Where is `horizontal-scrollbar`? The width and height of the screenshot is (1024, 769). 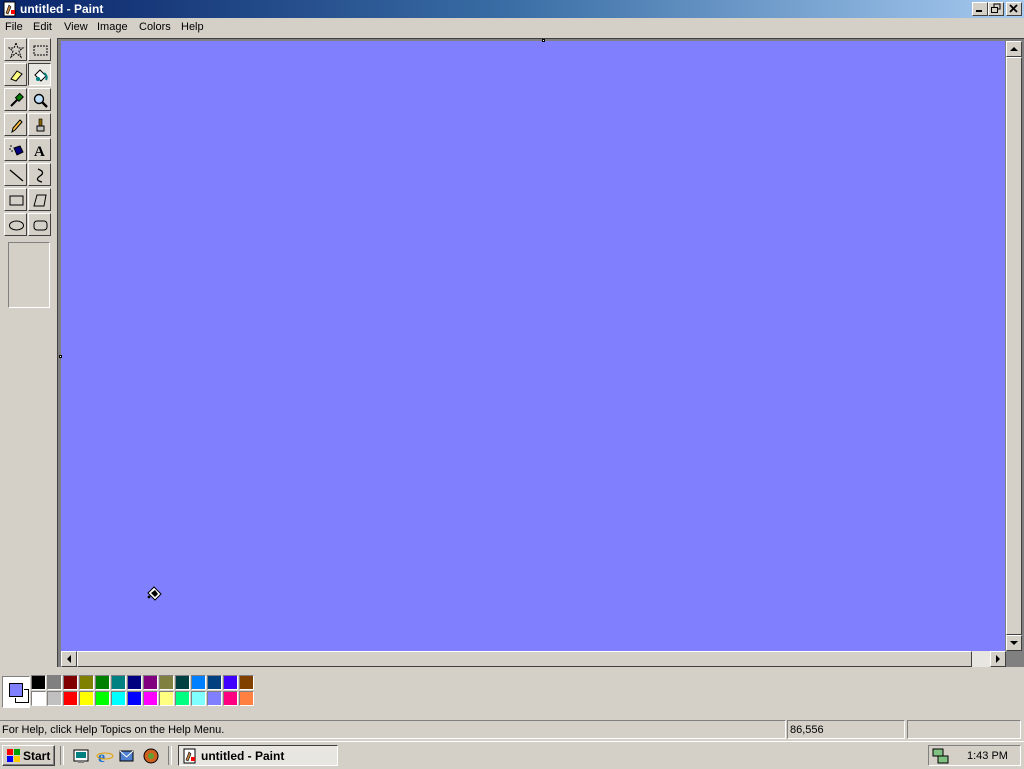
horizontal-scrollbar is located at coordinates (533, 659).